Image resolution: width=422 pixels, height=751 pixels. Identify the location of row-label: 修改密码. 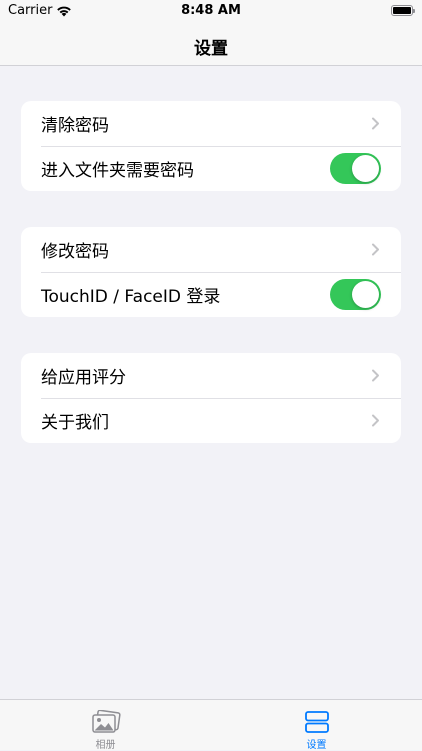
(75, 252).